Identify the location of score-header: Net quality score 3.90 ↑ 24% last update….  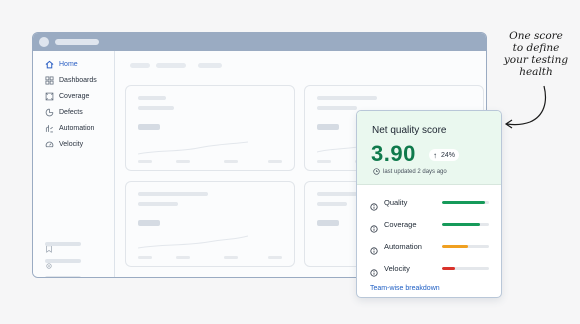
(429, 148).